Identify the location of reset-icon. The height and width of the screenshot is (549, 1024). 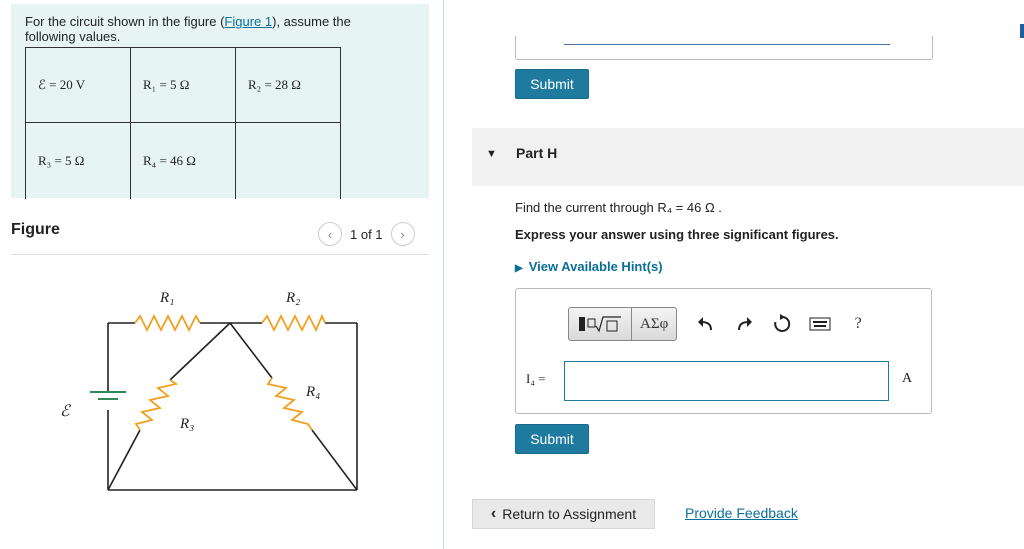
(782, 324).